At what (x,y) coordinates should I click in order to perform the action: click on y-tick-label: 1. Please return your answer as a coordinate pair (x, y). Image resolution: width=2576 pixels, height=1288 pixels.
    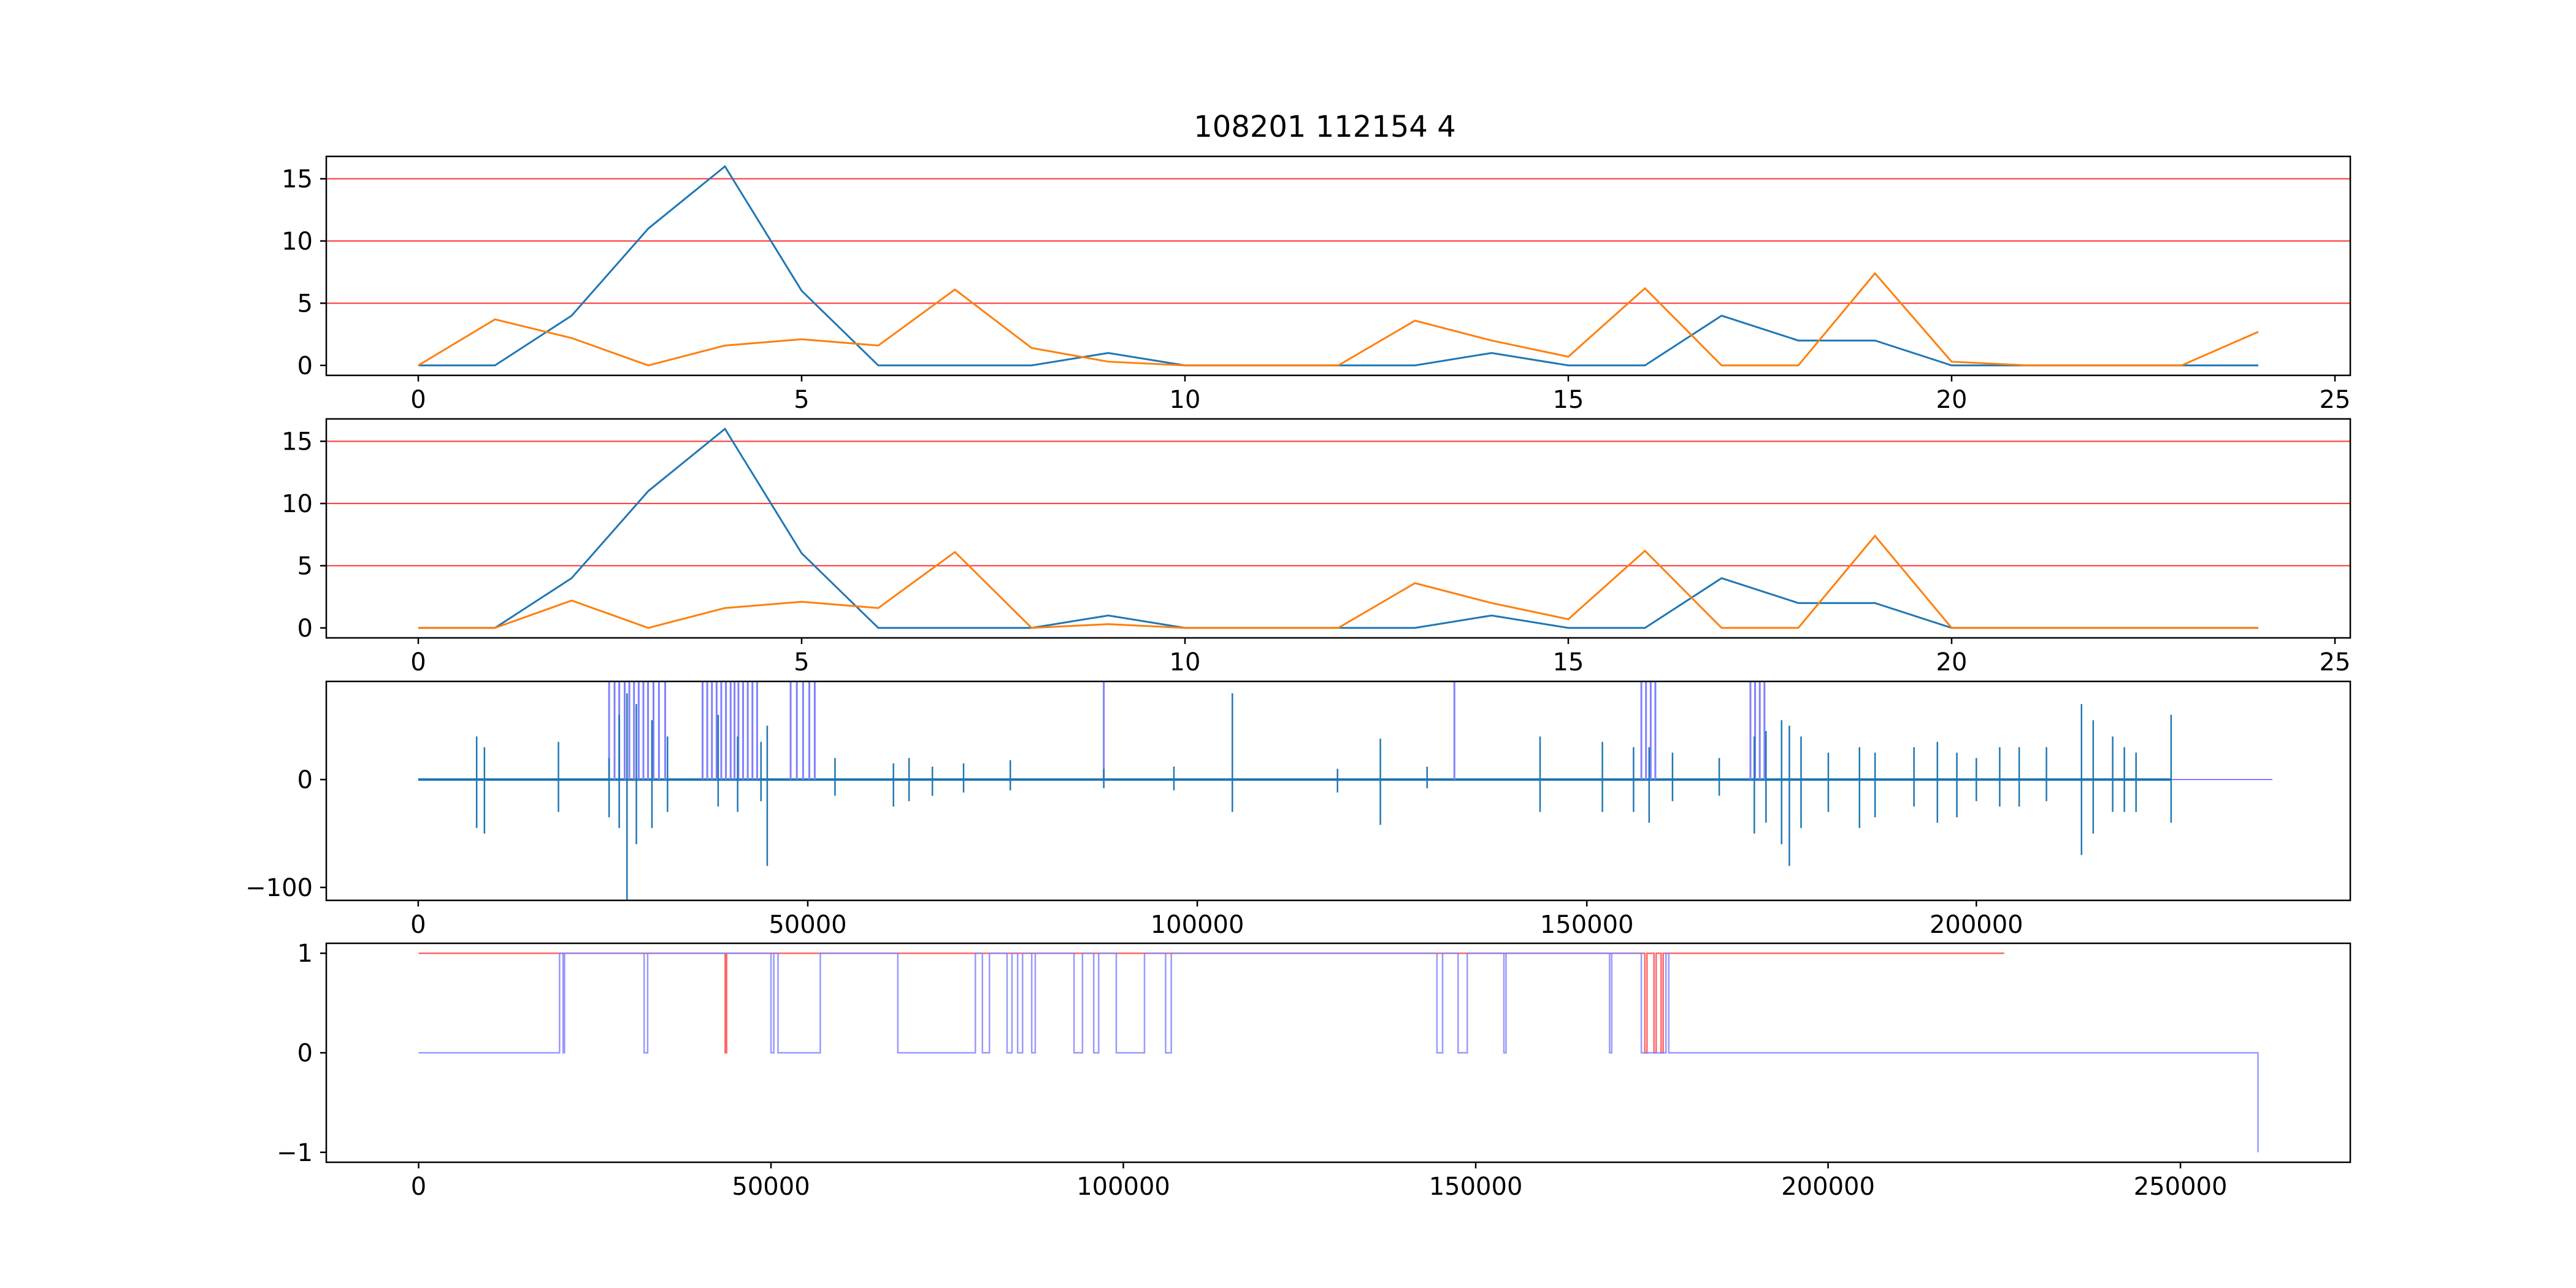
    Looking at the image, I should click on (305, 954).